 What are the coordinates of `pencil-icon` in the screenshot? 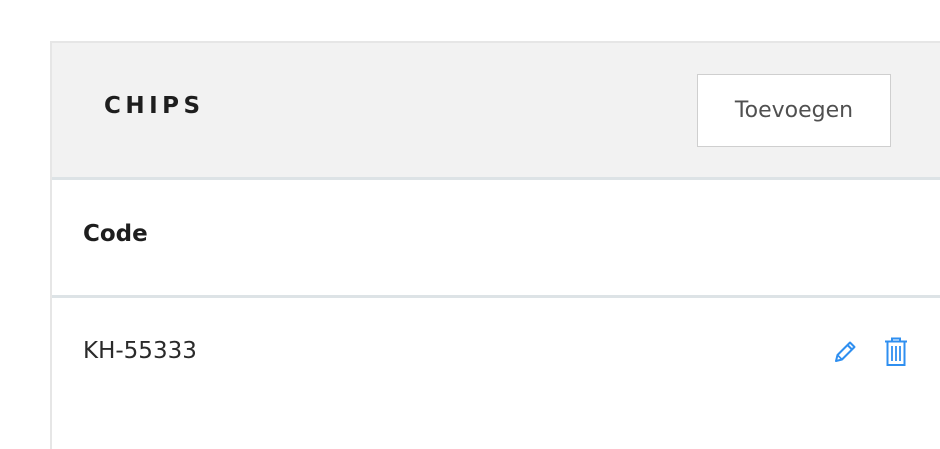 It's located at (845, 351).